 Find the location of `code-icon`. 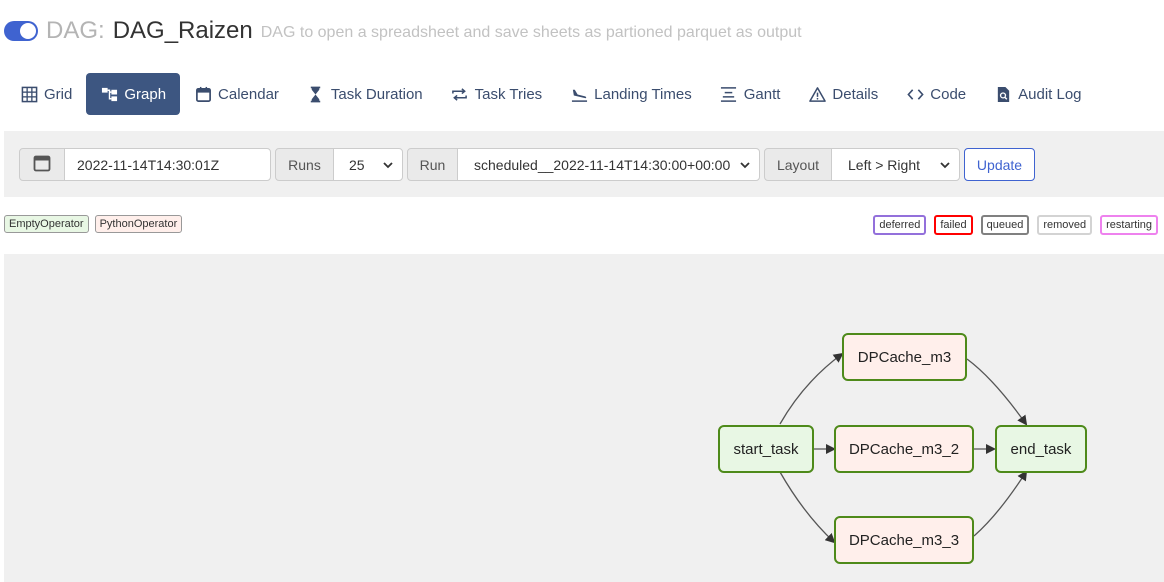

code-icon is located at coordinates (915, 94).